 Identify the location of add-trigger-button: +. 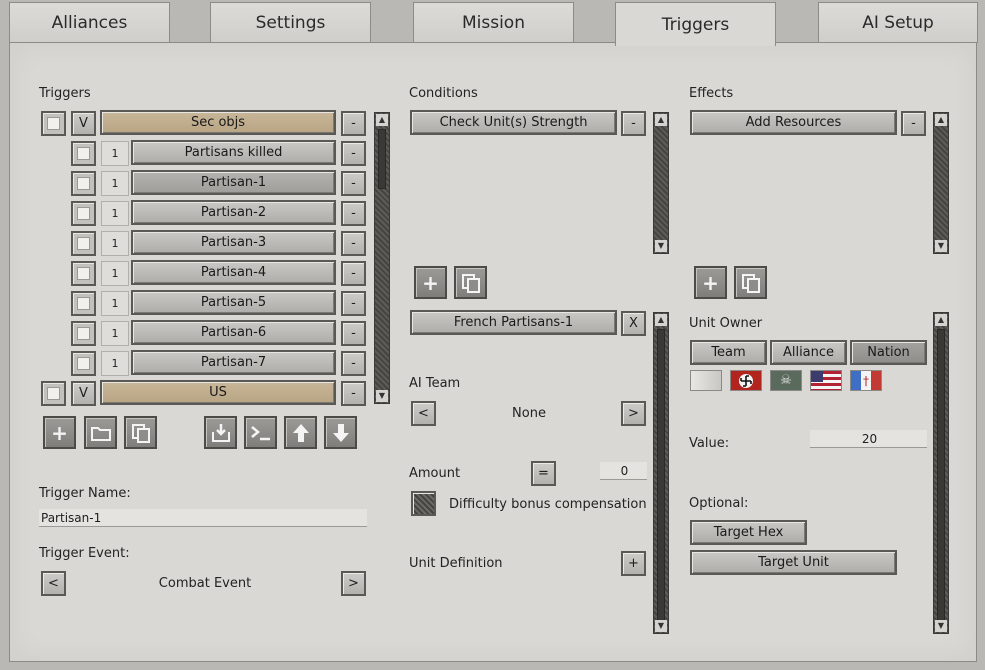
(59, 432).